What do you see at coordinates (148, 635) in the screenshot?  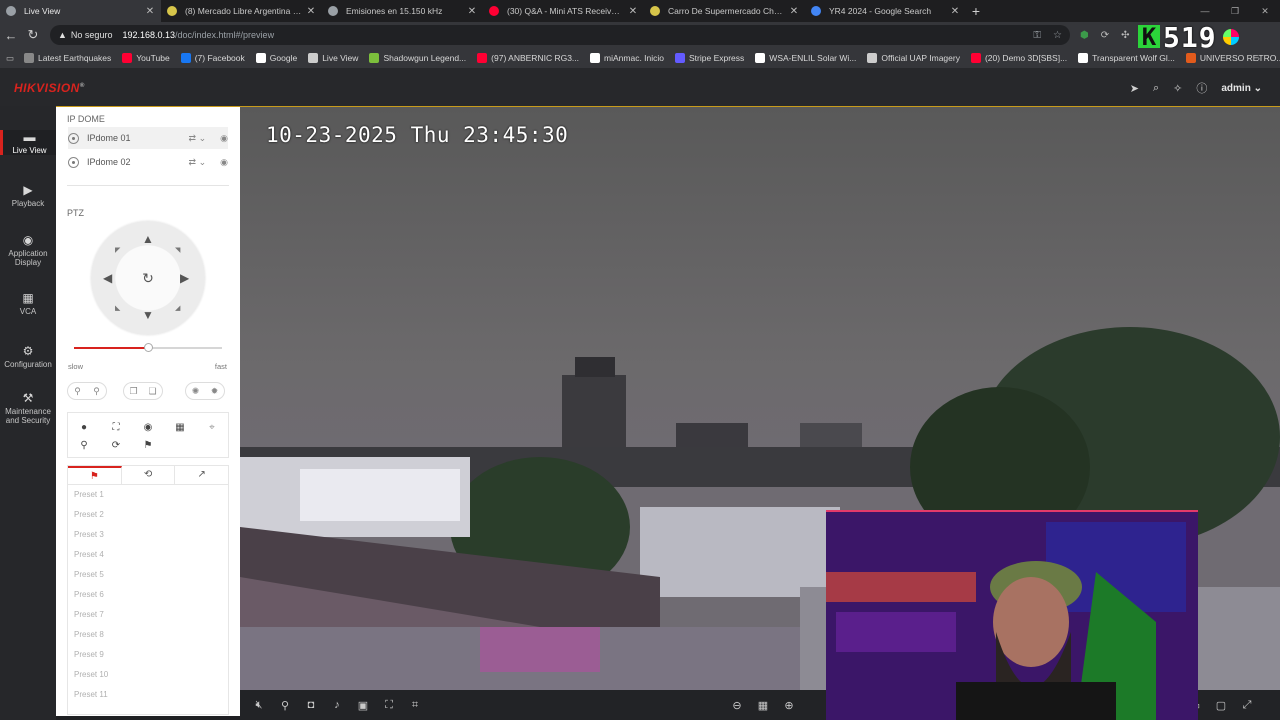 I see `preset-item: Preset 8` at bounding box center [148, 635].